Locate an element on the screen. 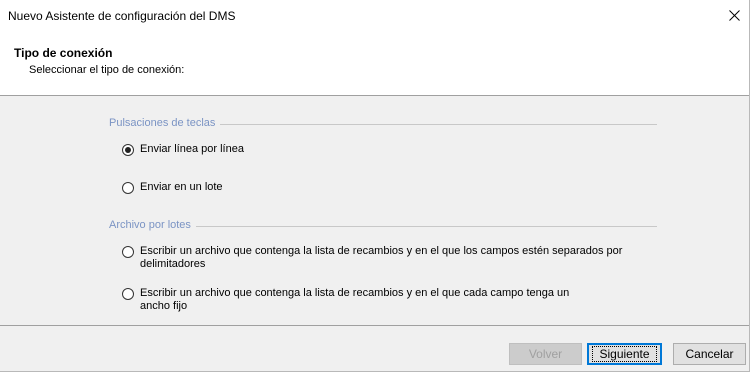 This screenshot has height=372, width=750. close-icon is located at coordinates (734, 15).